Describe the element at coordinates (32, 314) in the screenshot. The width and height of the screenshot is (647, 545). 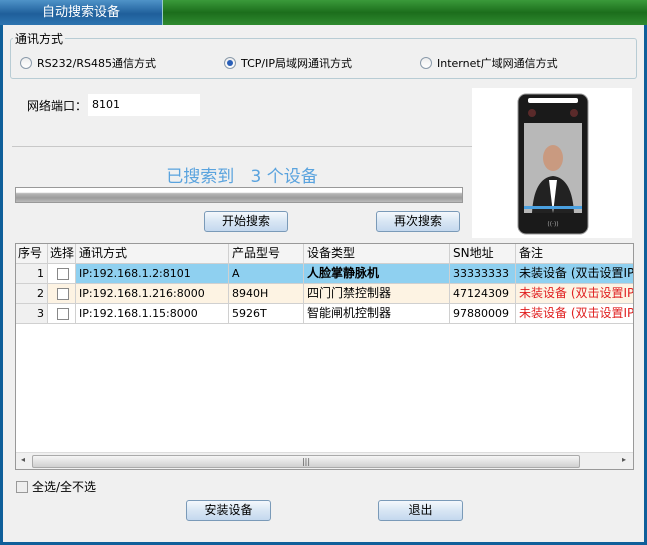
I see `row-number: 3` at that location.